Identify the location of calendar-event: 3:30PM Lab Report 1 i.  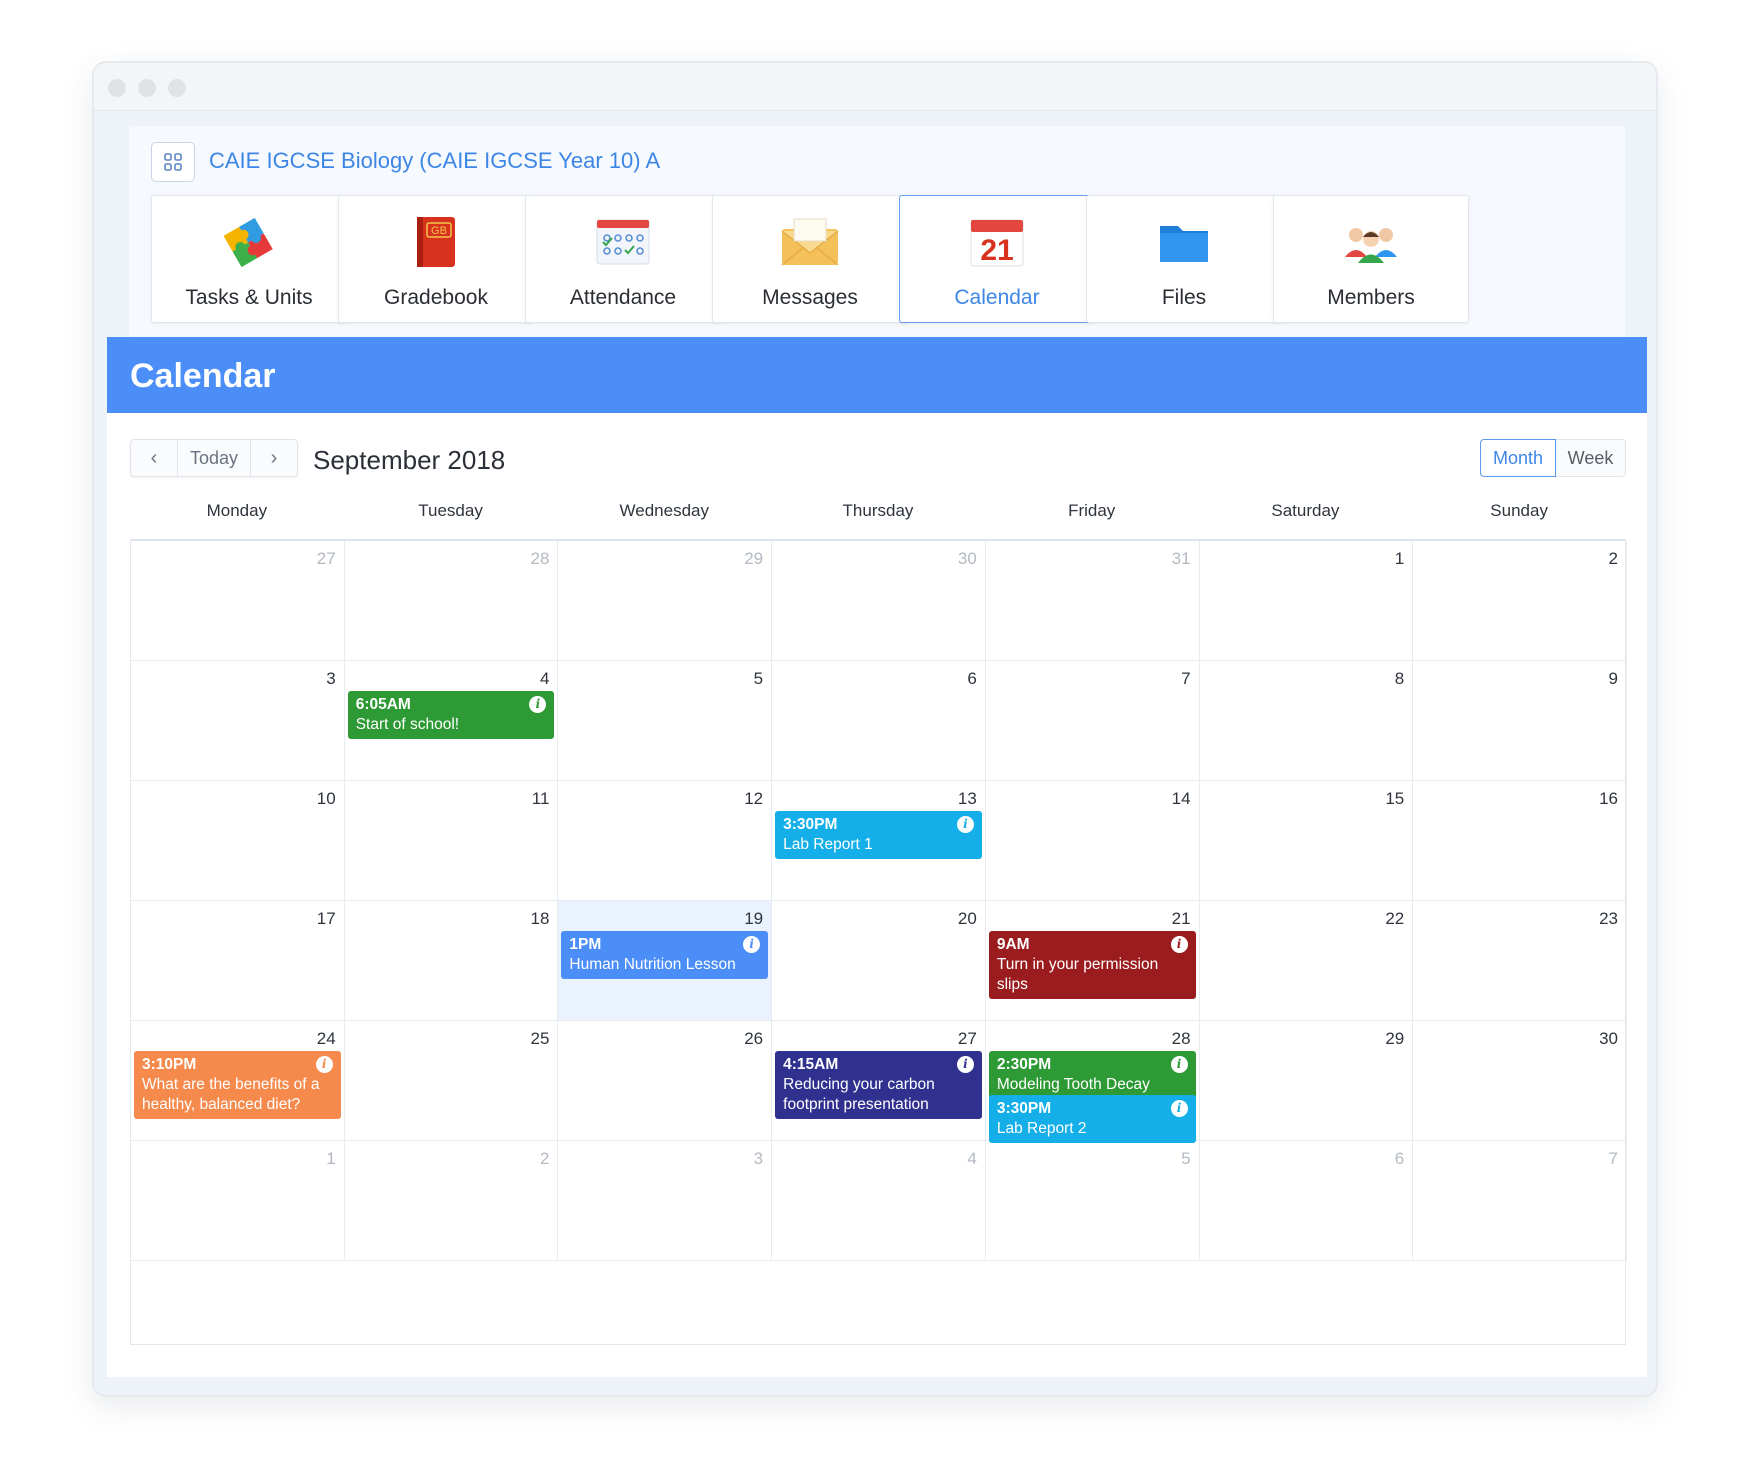
(878, 835).